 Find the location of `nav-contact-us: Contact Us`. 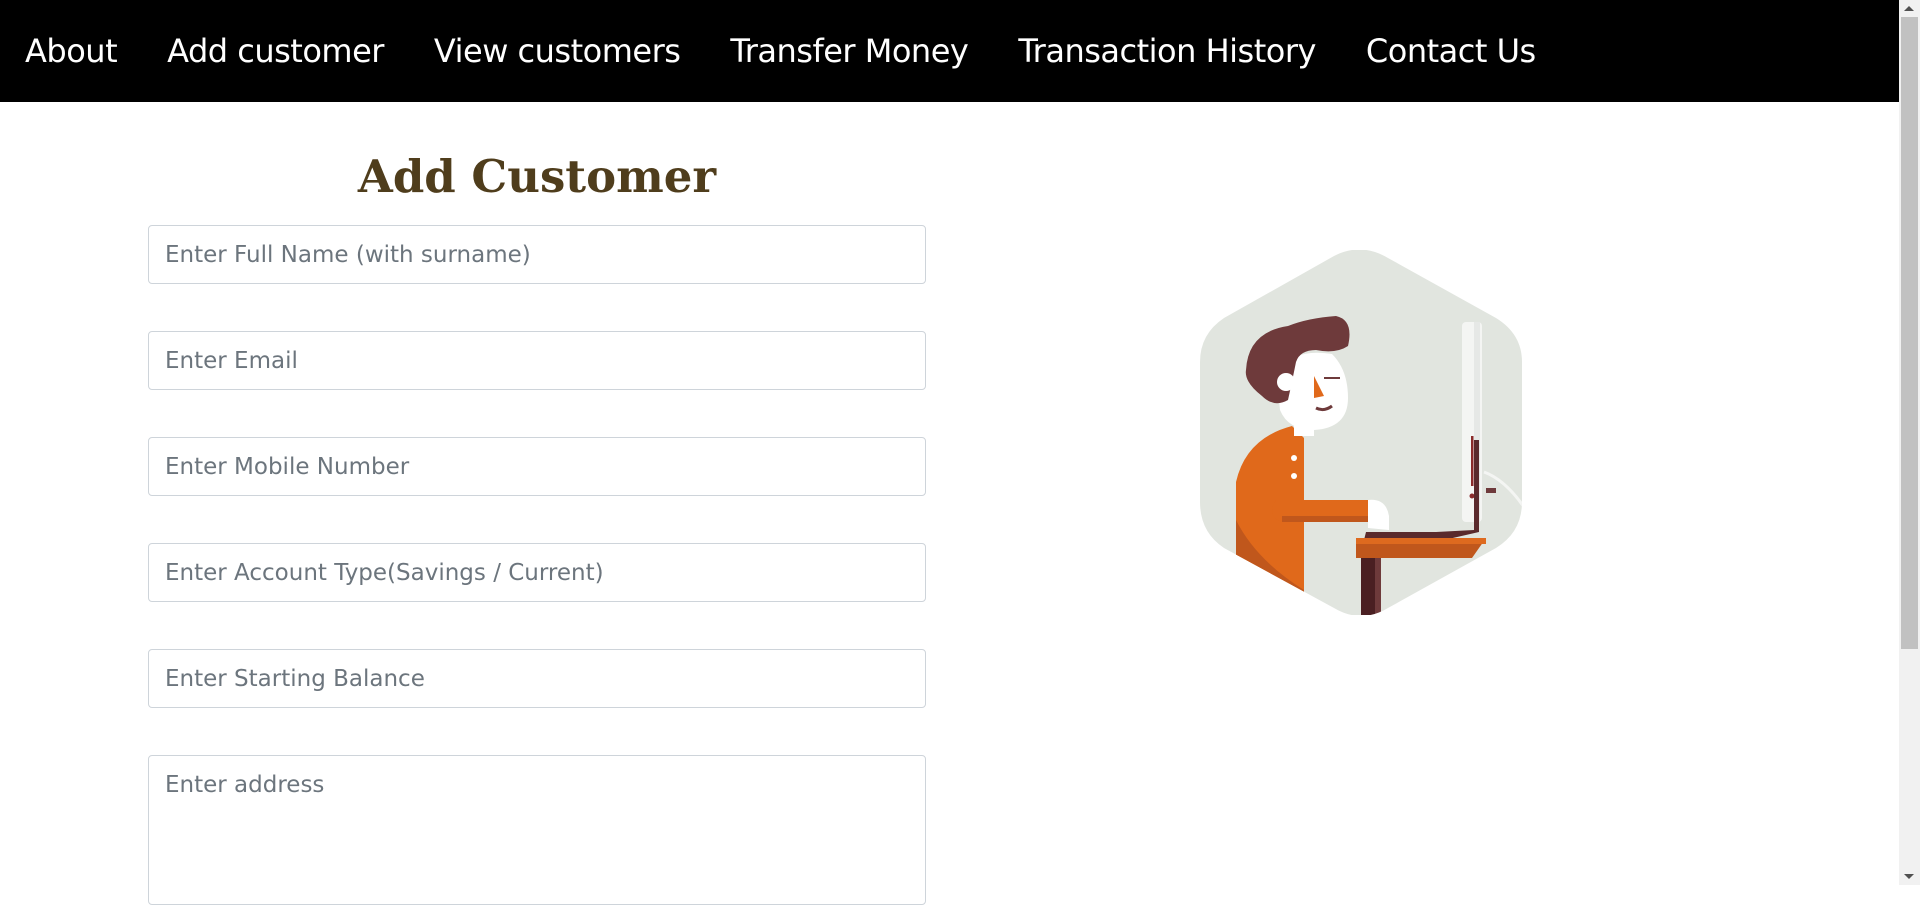

nav-contact-us: Contact Us is located at coordinates (1451, 51).